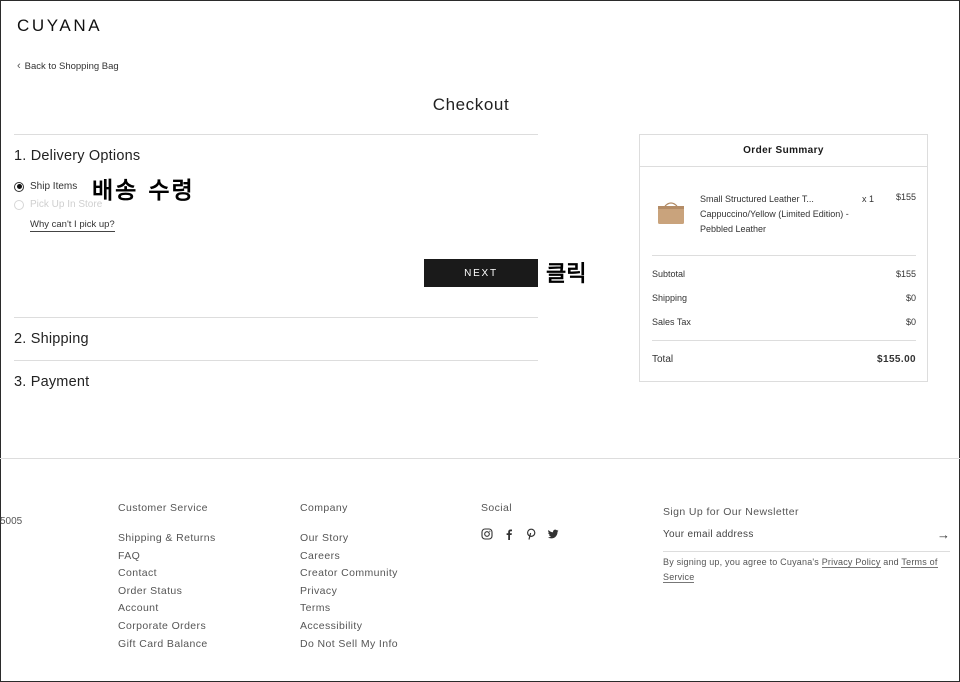  Describe the element at coordinates (349, 557) in the screenshot. I see `footer-link-careers: Careers` at that location.